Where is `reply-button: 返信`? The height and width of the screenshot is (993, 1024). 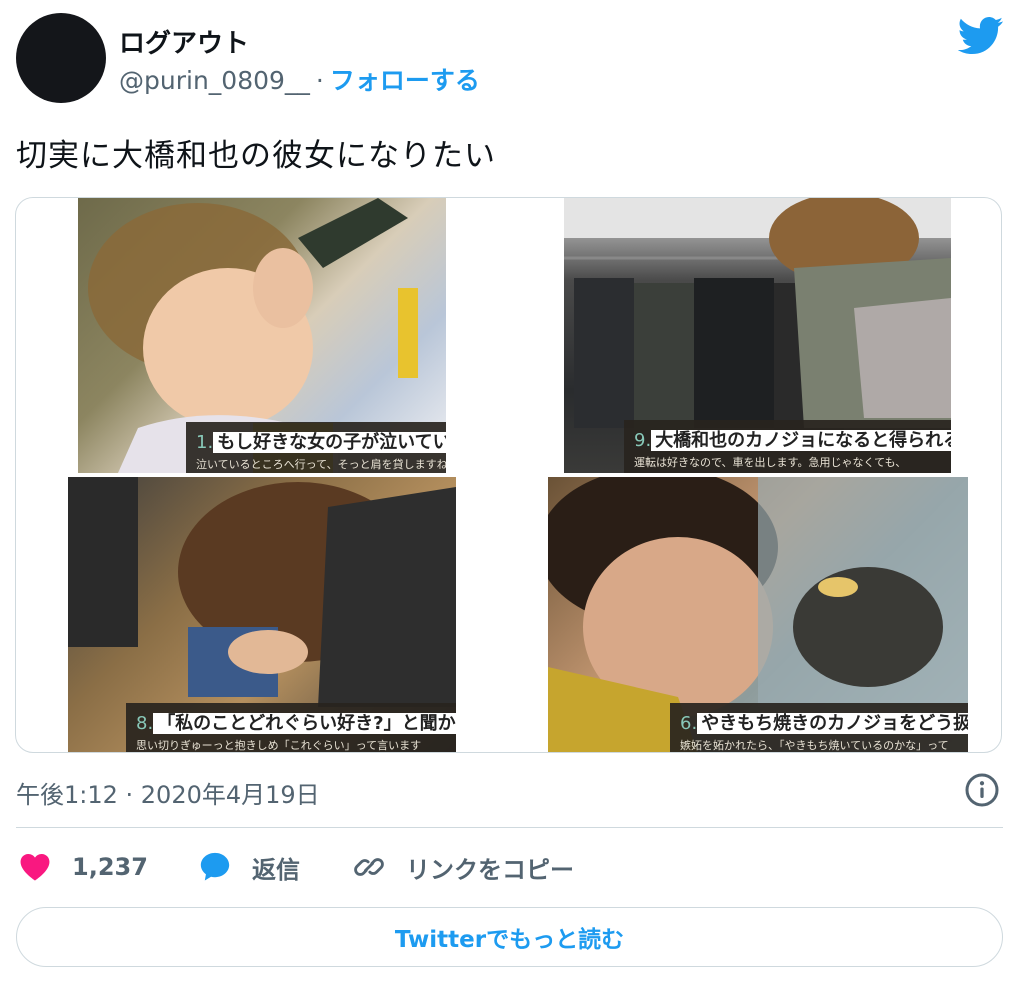
reply-button: 返信 is located at coordinates (249, 867).